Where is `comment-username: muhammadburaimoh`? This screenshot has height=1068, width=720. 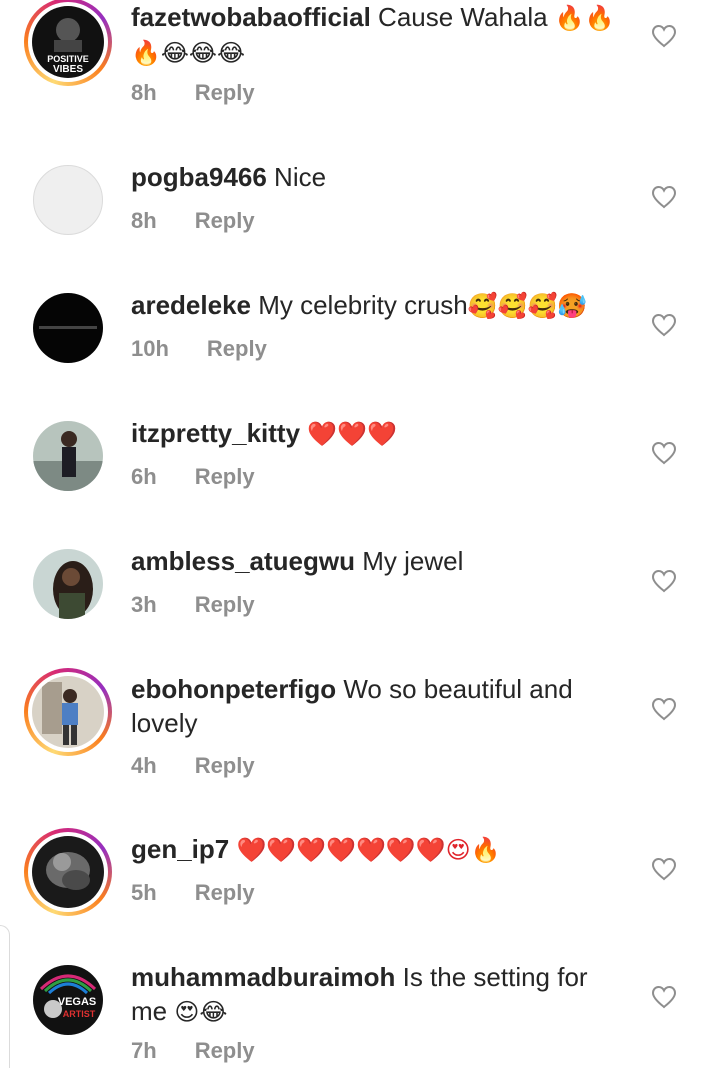 comment-username: muhammadburaimoh is located at coordinates (263, 977).